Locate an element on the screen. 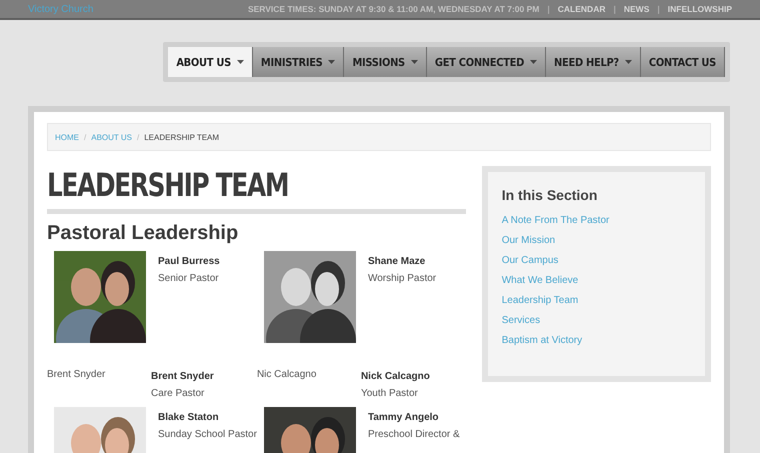 Image resolution: width=760 pixels, height=453 pixels. nav-item: NEED HELP? is located at coordinates (593, 62).